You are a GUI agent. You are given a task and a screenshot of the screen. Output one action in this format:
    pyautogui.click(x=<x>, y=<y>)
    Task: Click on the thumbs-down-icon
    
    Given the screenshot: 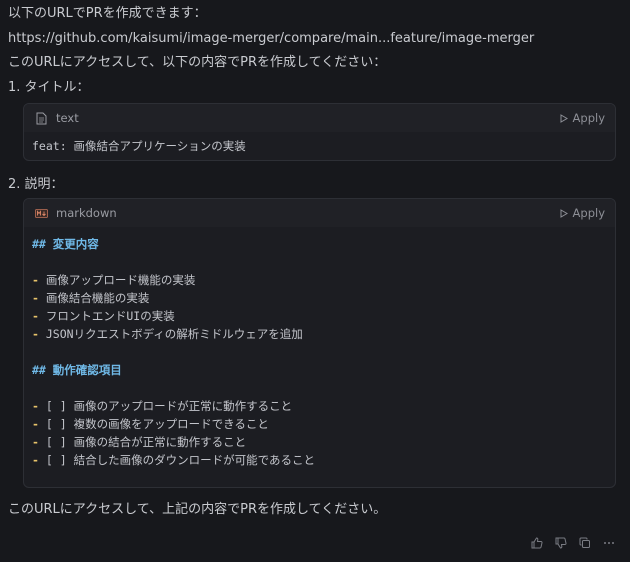 What is the action you would take?
    pyautogui.click(x=561, y=543)
    